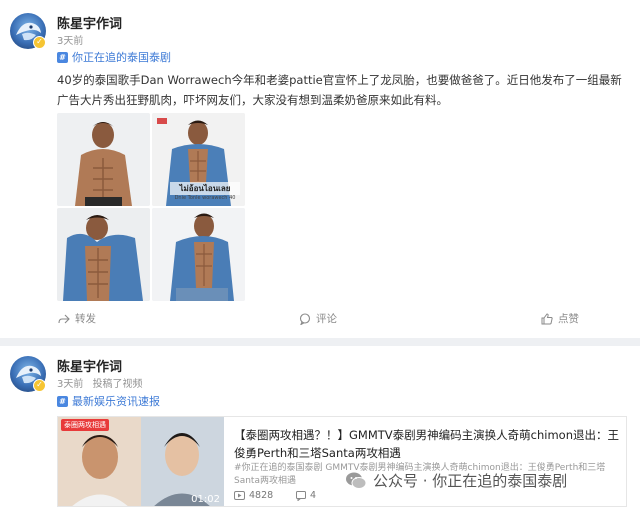  What do you see at coordinates (568, 319) in the screenshot?
I see `like-label: 点赞` at bounding box center [568, 319].